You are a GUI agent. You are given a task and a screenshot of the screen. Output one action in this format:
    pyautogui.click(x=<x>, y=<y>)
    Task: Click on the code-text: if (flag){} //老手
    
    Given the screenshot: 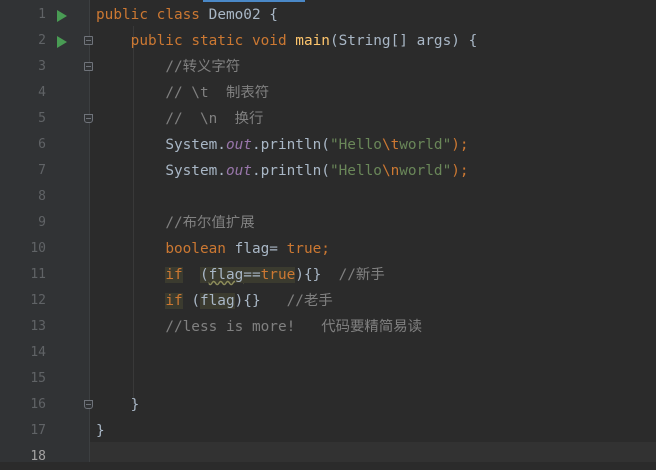 What is the action you would take?
    pyautogui.click(x=214, y=301)
    